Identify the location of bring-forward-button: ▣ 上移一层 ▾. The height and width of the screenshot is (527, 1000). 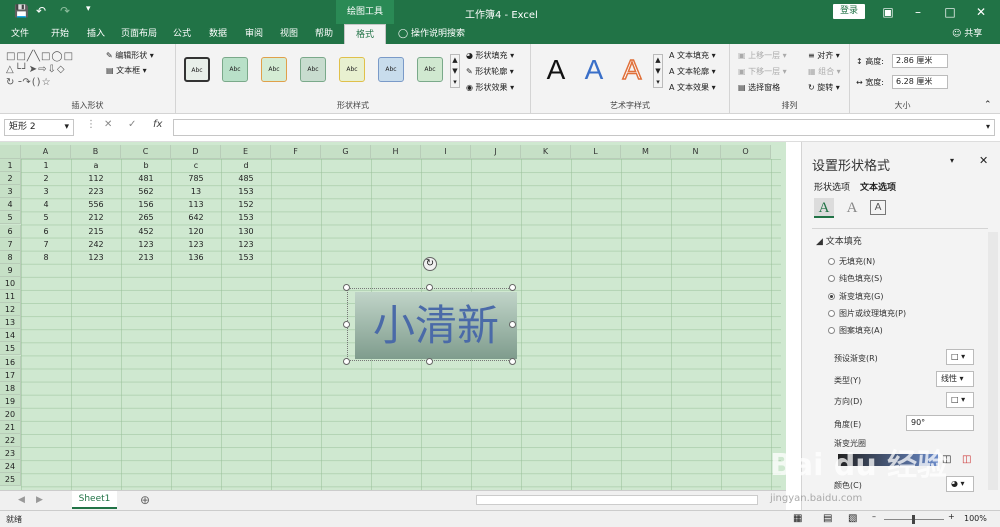
(762, 55).